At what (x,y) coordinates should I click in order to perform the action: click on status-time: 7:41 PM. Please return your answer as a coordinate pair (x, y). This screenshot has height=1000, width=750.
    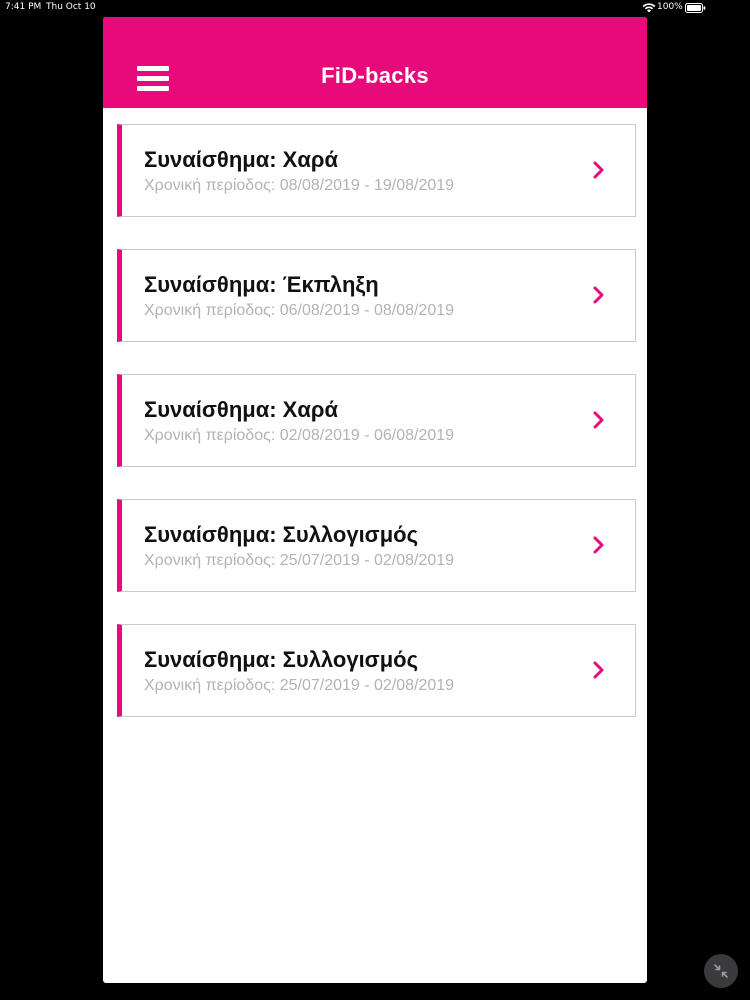
    Looking at the image, I should click on (23, 7).